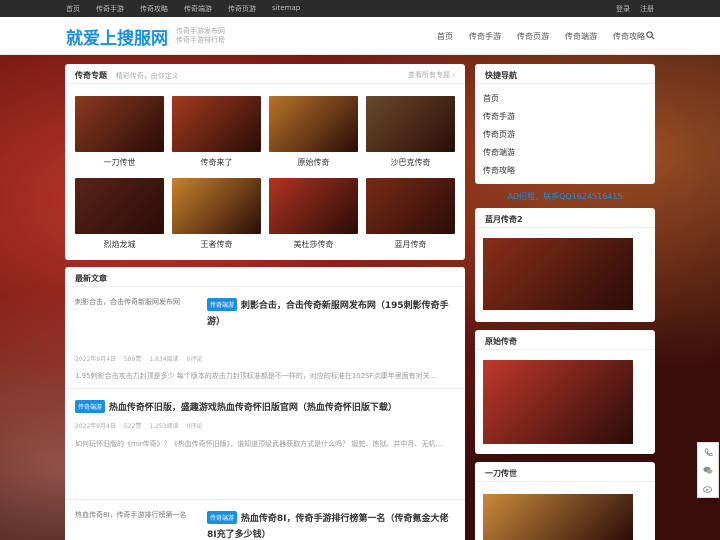 The height and width of the screenshot is (540, 720). Describe the element at coordinates (565, 196) in the screenshot. I see `ad-banner-text: AD招租，联系QQ1624516415` at that location.